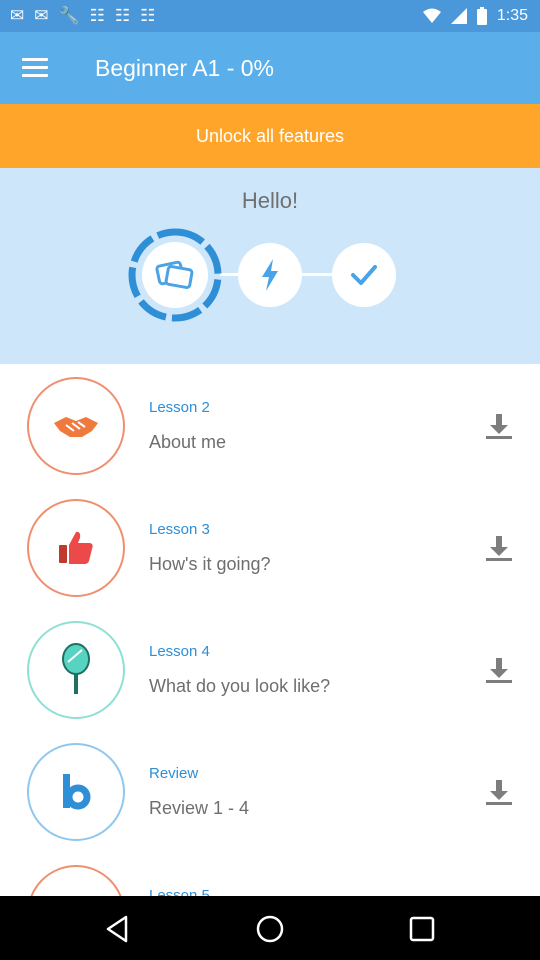 This screenshot has width=540, height=960. I want to click on step-flashcards, so click(175, 275).